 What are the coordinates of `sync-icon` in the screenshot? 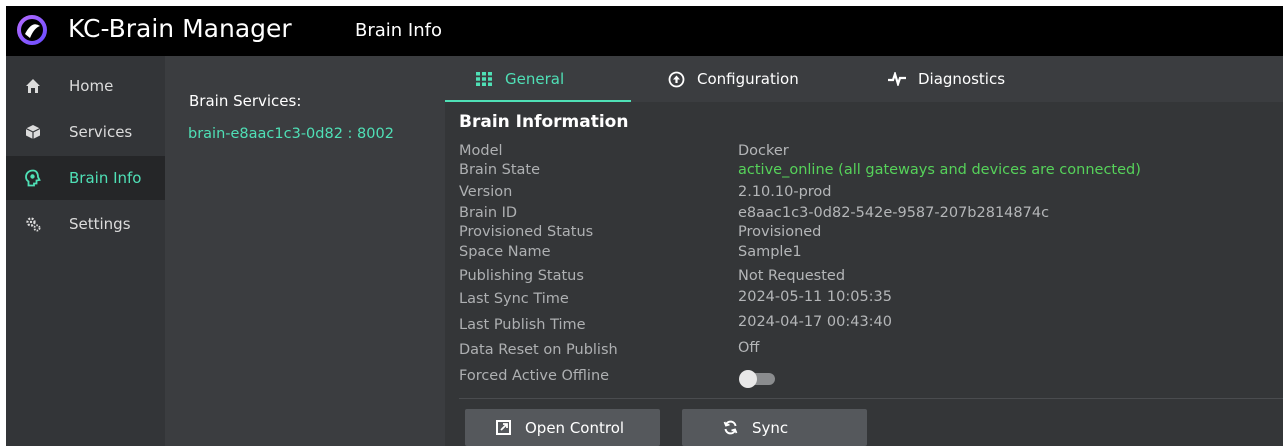 It's located at (730, 428).